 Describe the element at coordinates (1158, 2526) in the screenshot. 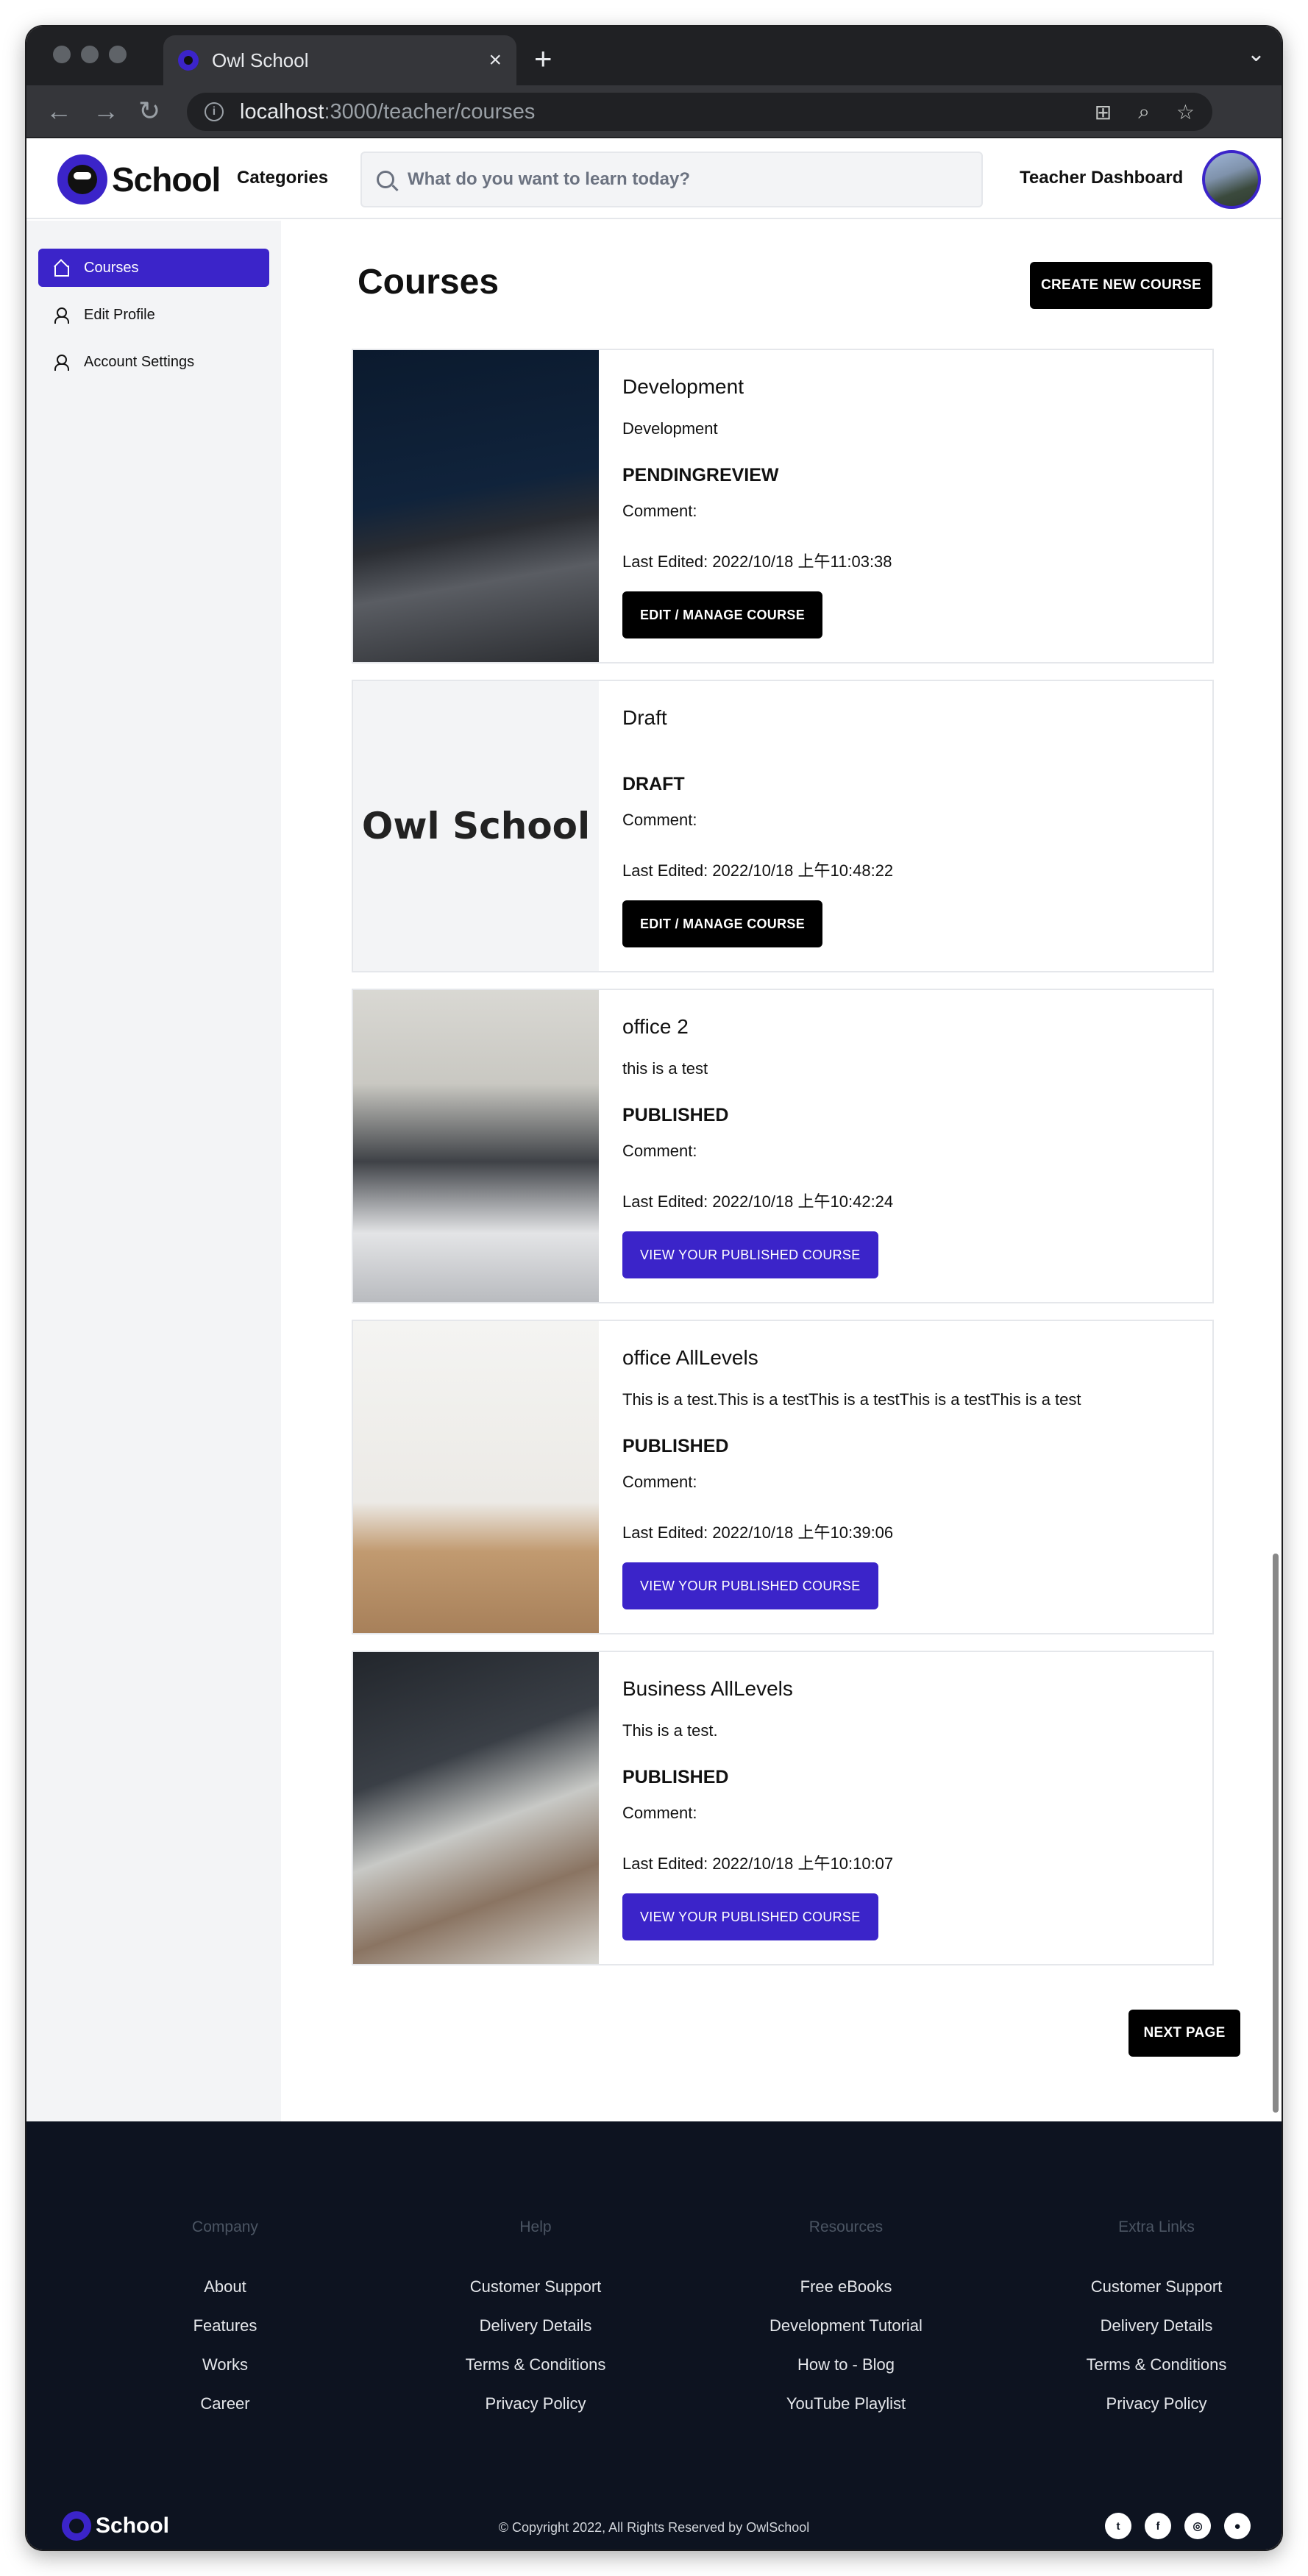

I see `facebook-icon: f` at that location.